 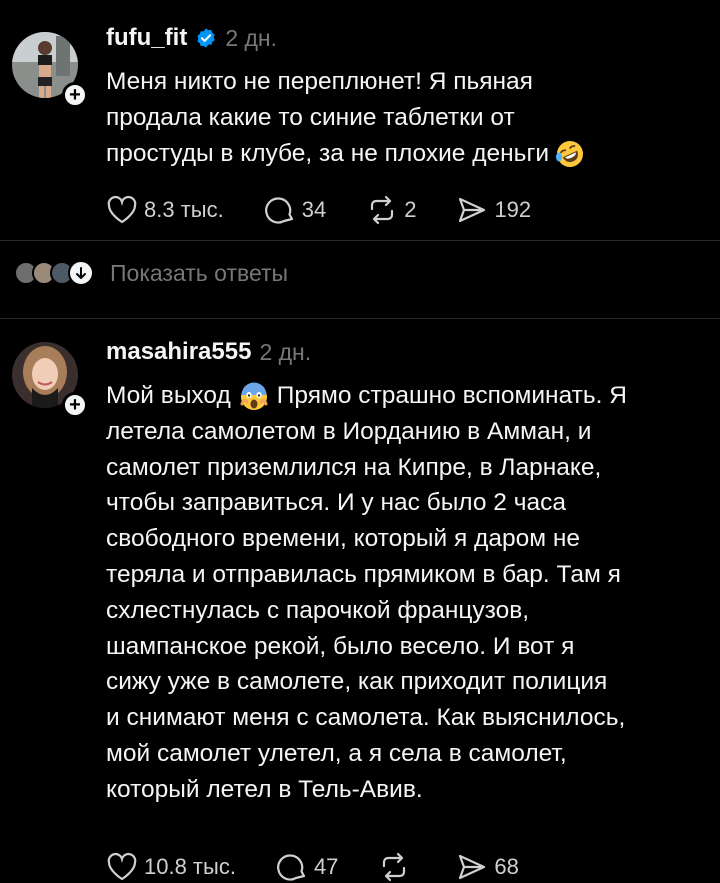 What do you see at coordinates (295, 210) in the screenshot?
I see `comment-button: 34` at bounding box center [295, 210].